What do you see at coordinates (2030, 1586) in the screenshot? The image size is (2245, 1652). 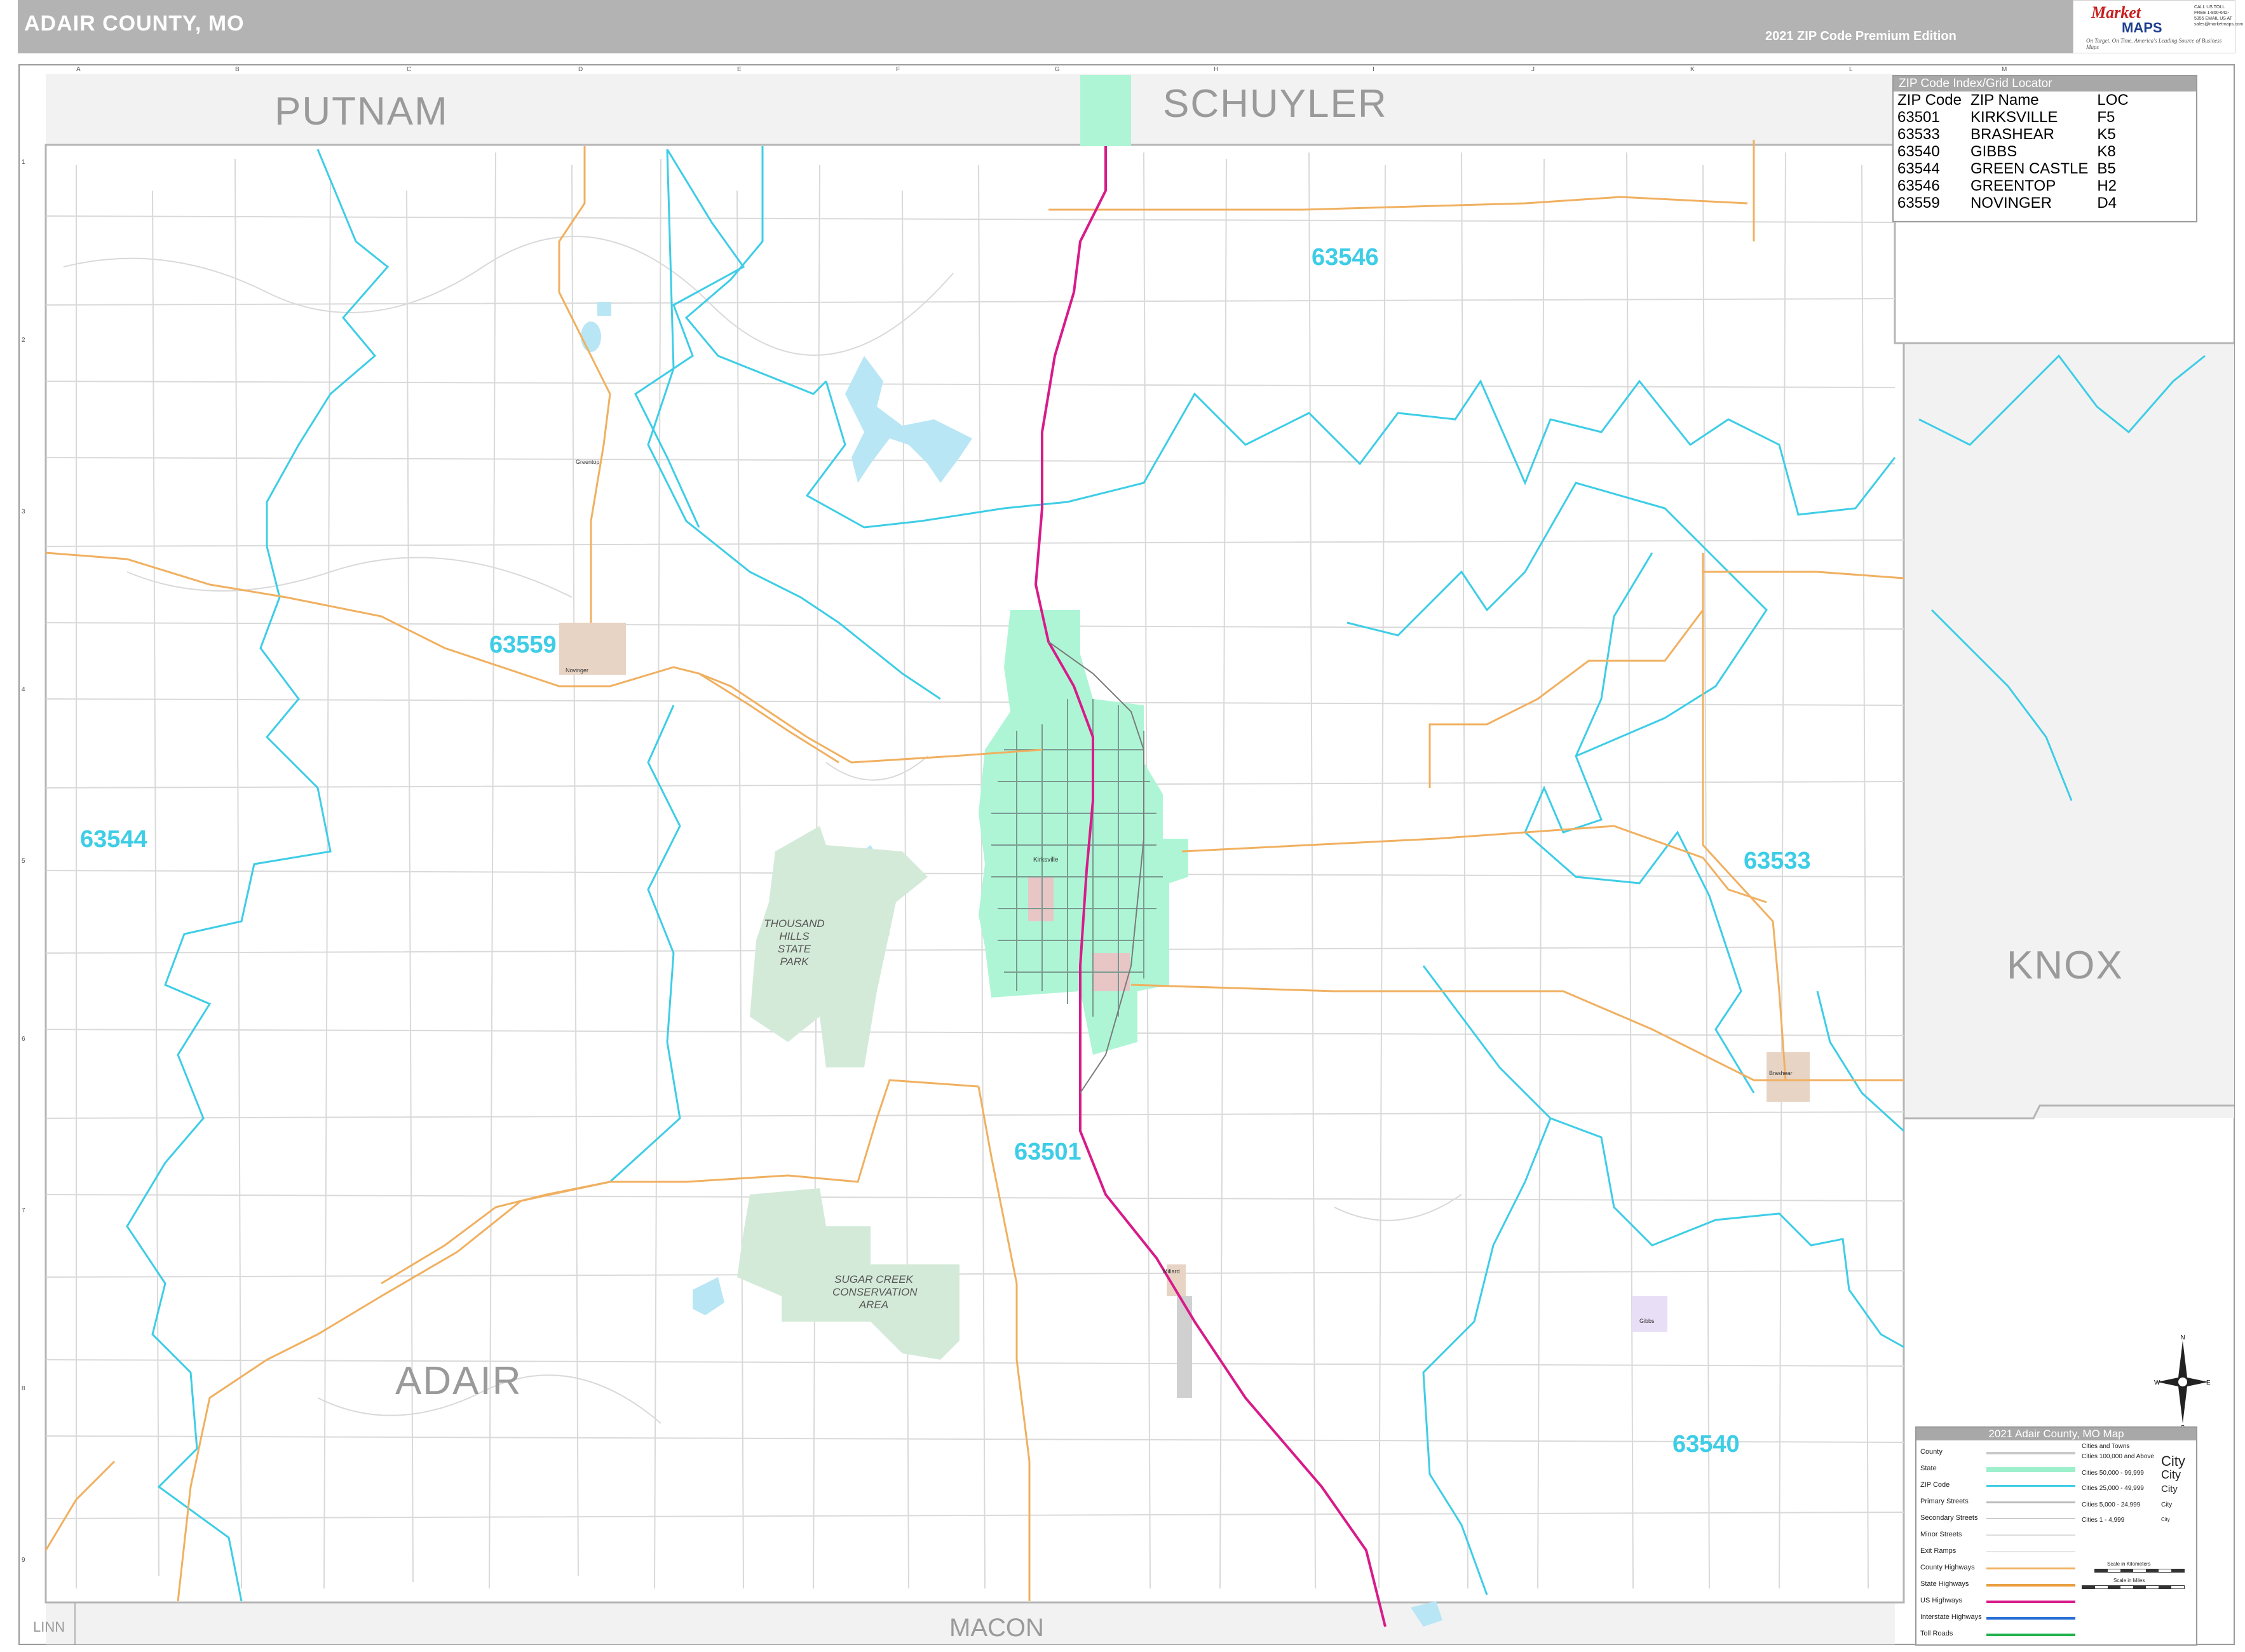 I see `legend-swatch-state-hwy` at bounding box center [2030, 1586].